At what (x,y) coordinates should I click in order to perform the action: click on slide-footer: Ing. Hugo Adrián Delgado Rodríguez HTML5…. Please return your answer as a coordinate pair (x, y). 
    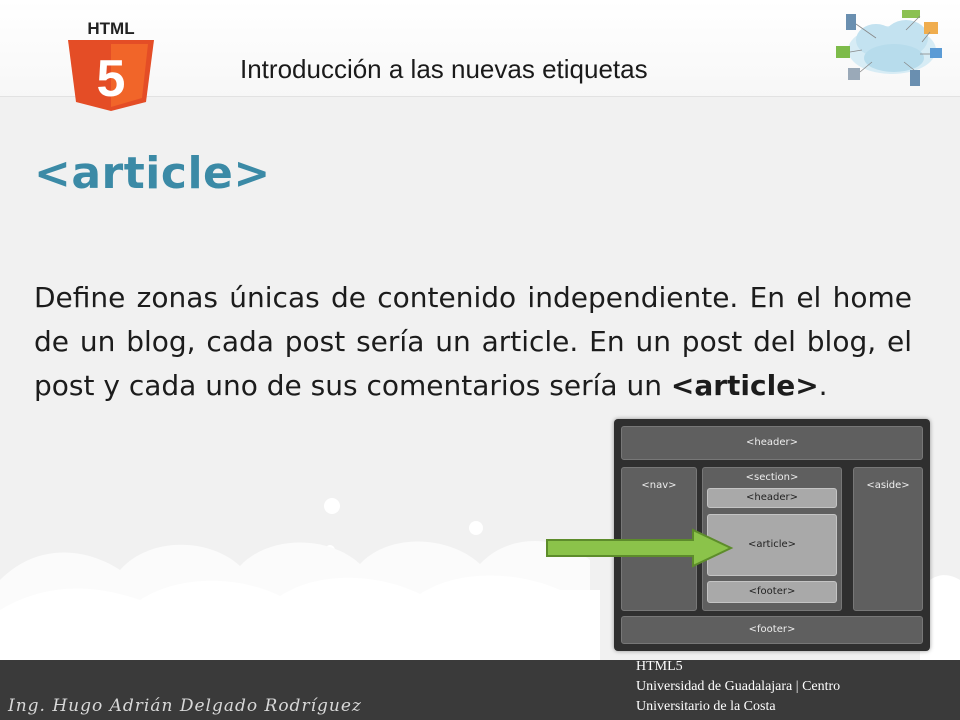
    Looking at the image, I should click on (480, 688).